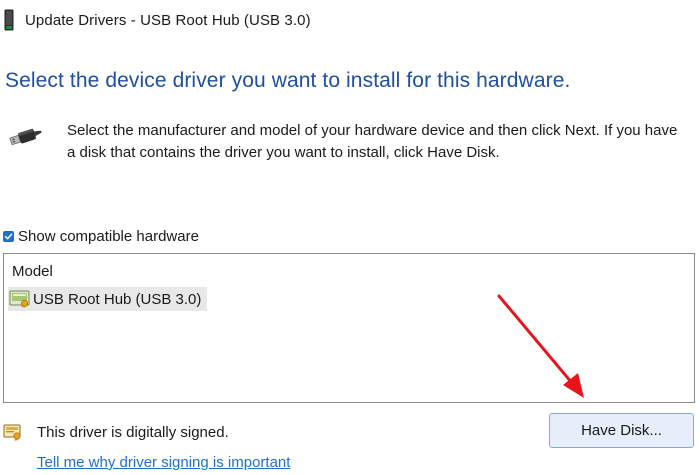 This screenshot has width=700, height=475. What do you see at coordinates (133, 432) in the screenshot?
I see `signature-status-text: This driver is digitally signed.` at bounding box center [133, 432].